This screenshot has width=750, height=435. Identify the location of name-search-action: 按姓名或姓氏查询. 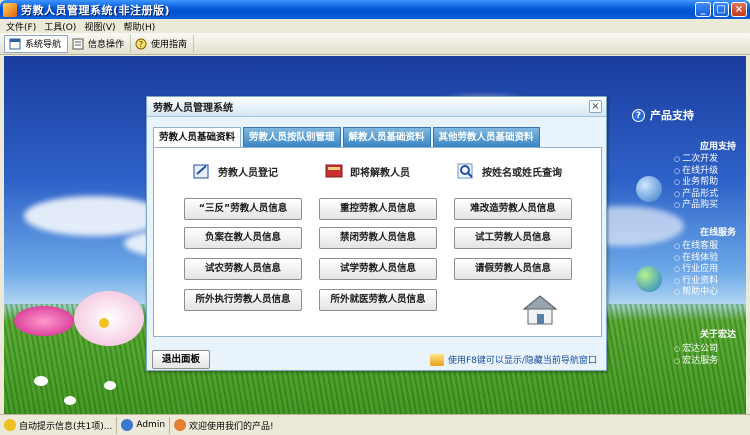
(509, 171).